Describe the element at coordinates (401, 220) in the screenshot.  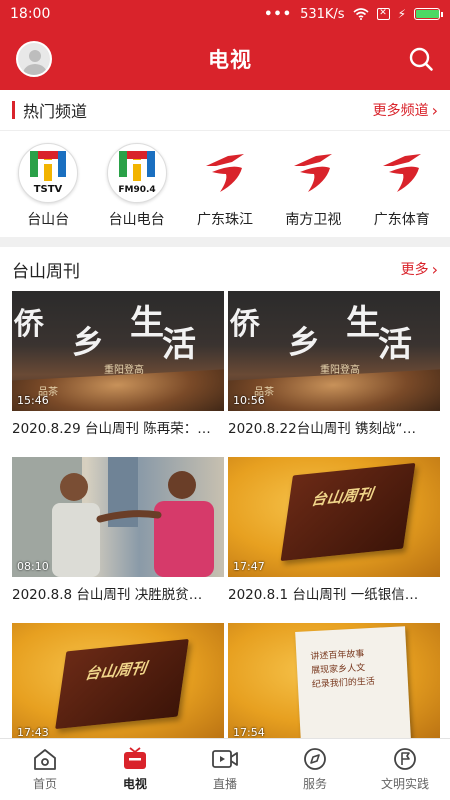
I see `channel-name: 广东体育` at that location.